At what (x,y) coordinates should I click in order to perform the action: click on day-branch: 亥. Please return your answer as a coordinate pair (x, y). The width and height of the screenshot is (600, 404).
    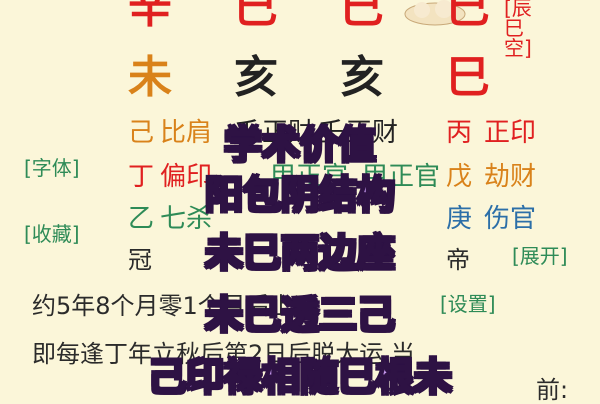
    Looking at the image, I should click on (362, 77).